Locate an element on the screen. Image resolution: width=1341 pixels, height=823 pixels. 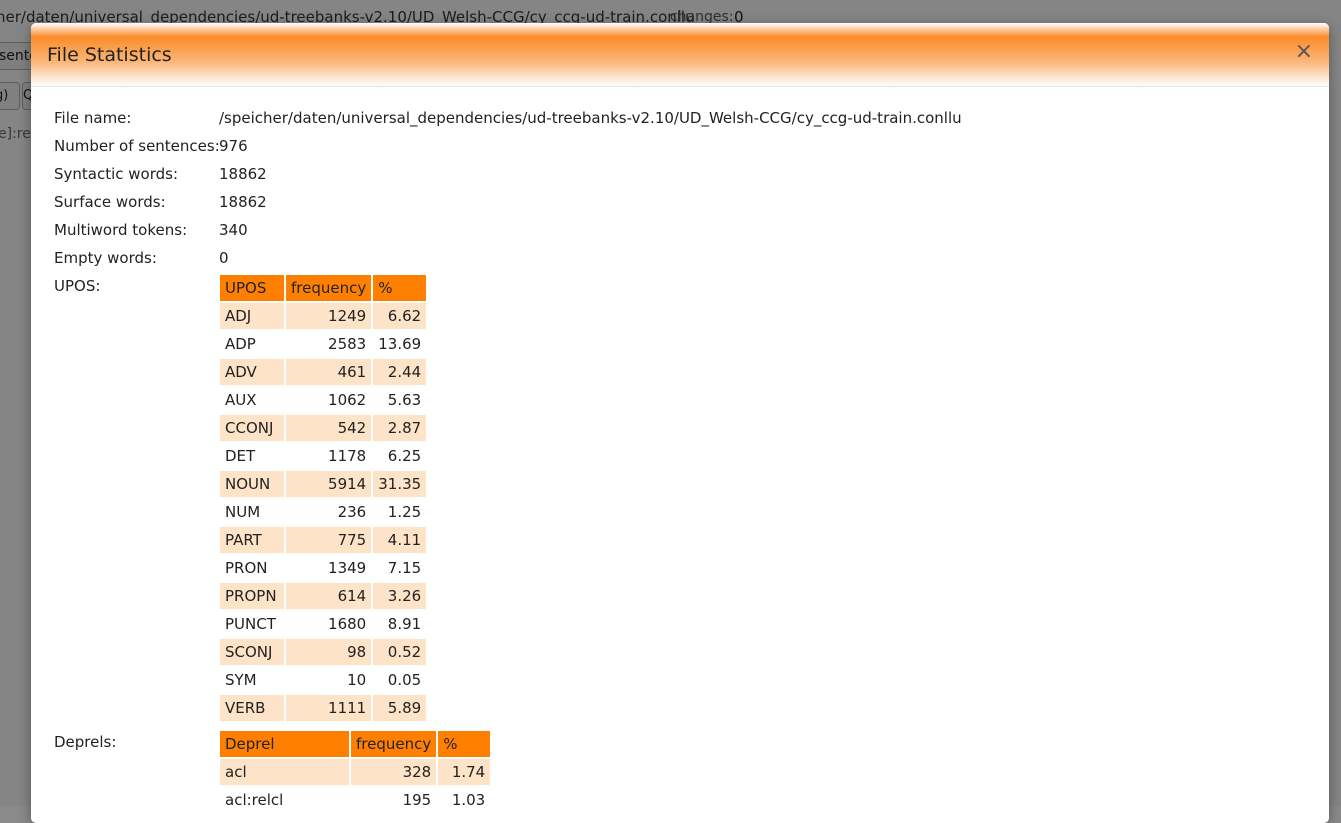
frequency-cell: 1178 is located at coordinates (347, 456).